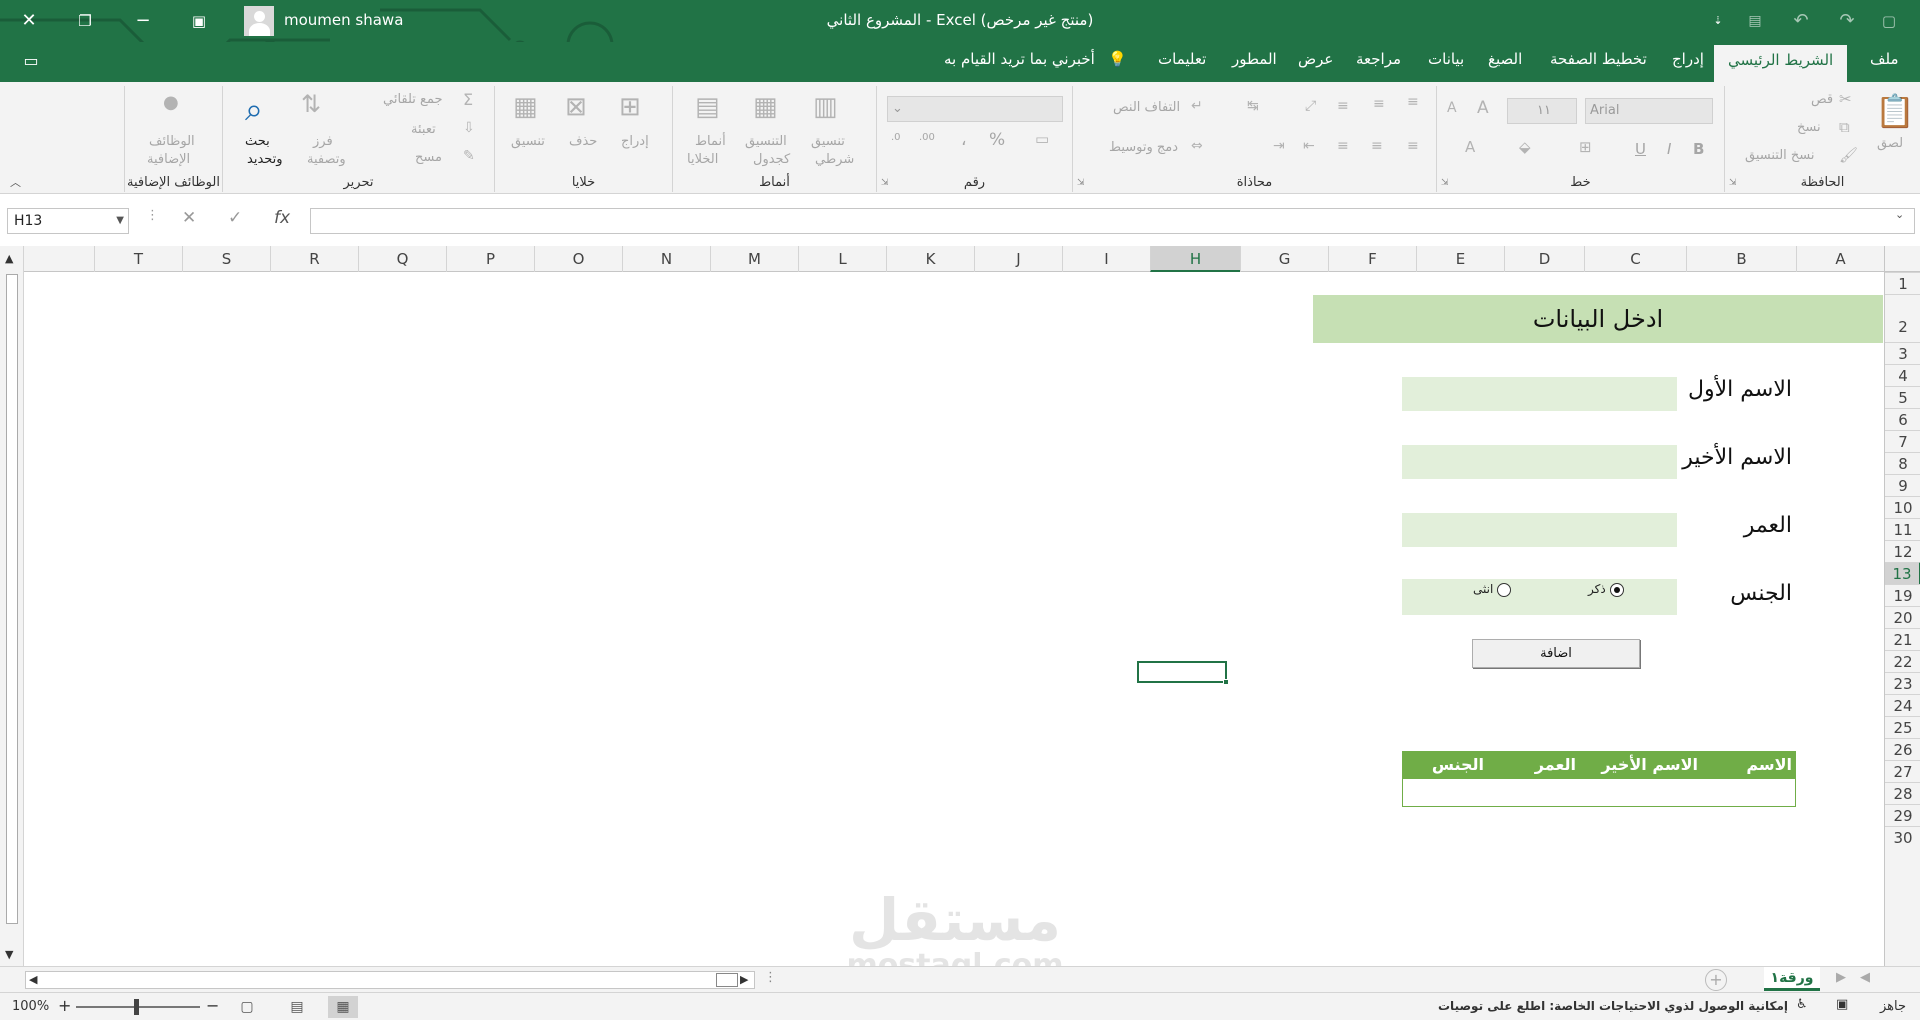 The width and height of the screenshot is (1920, 1020). What do you see at coordinates (1741, 259) in the screenshot?
I see `column-header-b: B` at bounding box center [1741, 259].